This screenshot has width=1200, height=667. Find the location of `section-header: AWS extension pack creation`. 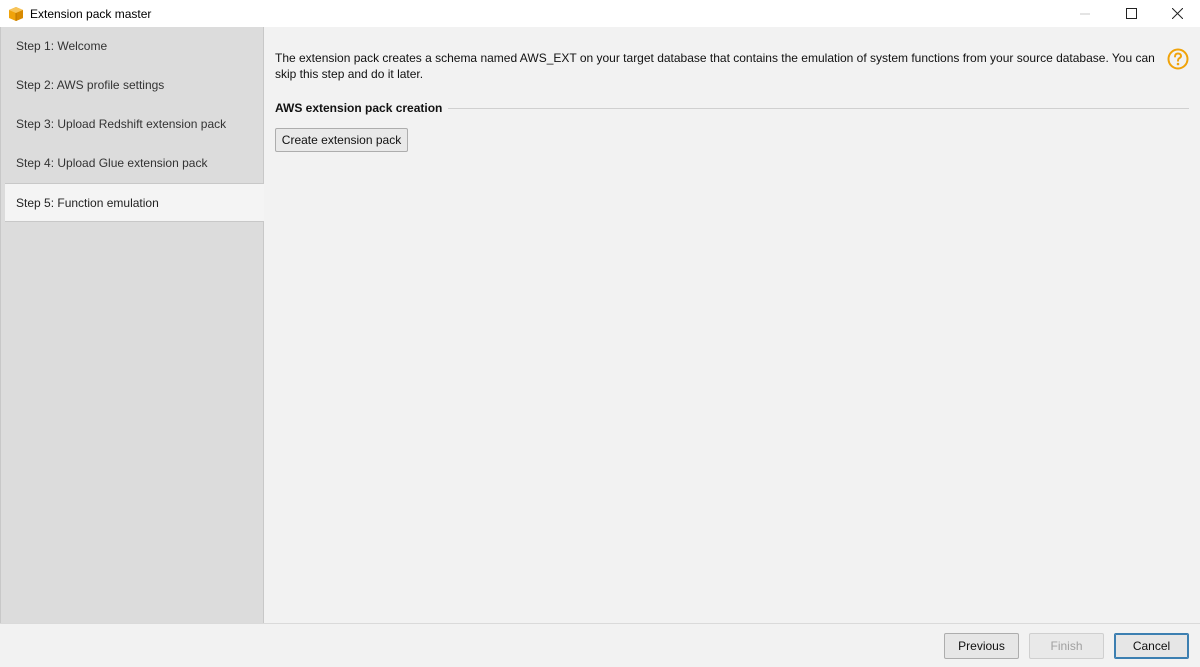

section-header: AWS extension pack creation is located at coordinates (732, 108).